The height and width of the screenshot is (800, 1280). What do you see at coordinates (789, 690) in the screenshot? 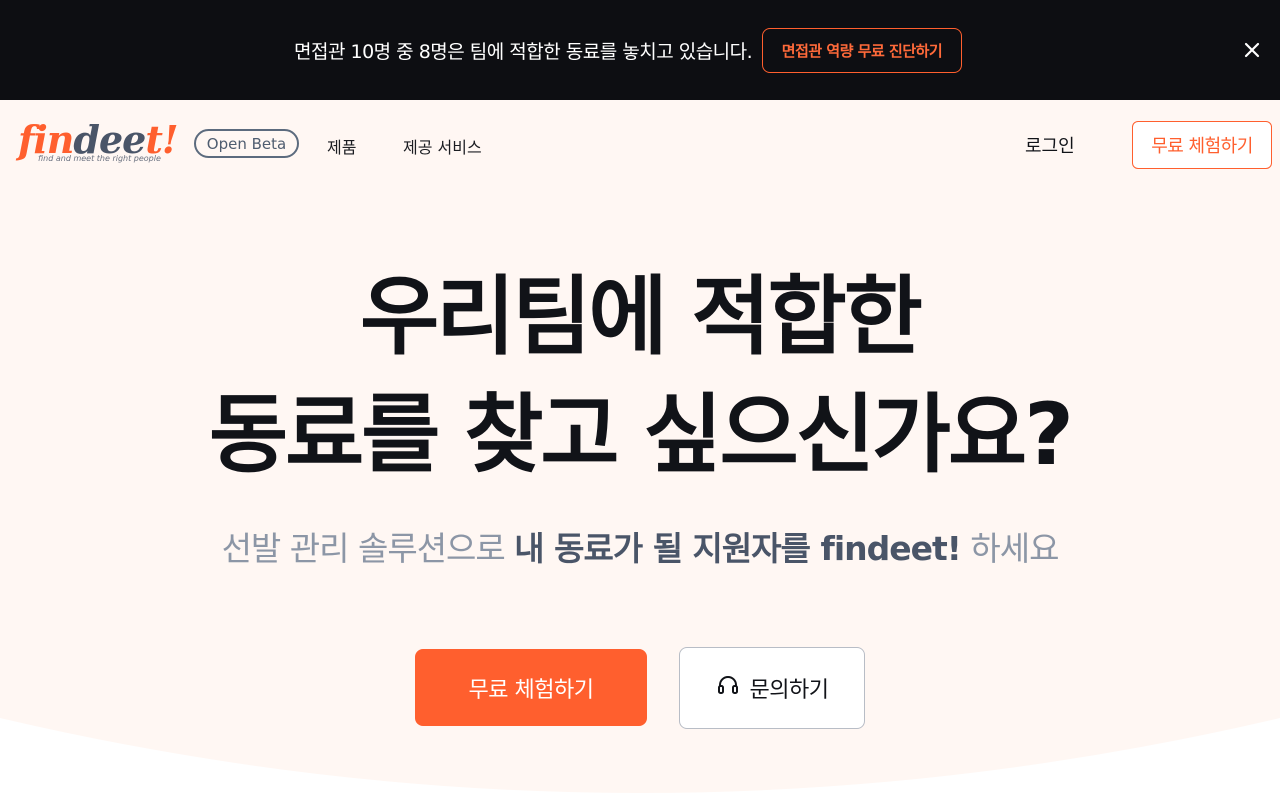
I see `inquiry-label: 문의하기` at bounding box center [789, 690].